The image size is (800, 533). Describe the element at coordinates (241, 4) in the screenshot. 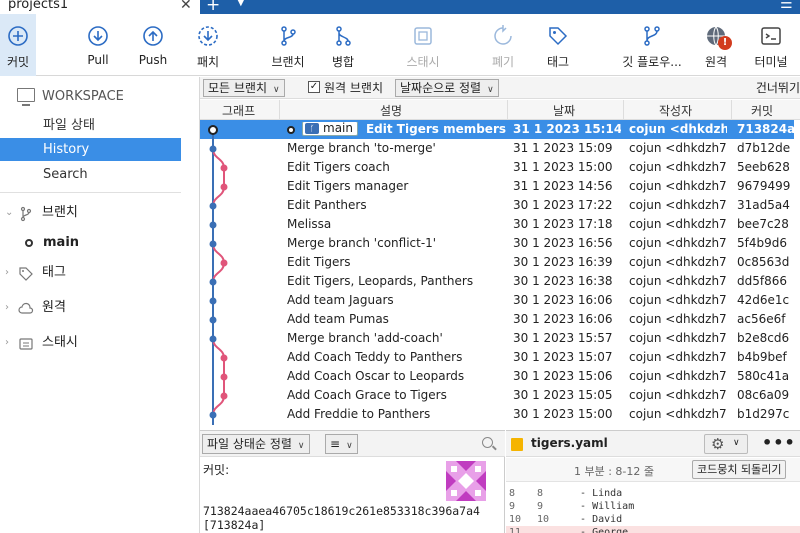

I see `tab-menu-chevron-icon: ▼` at that location.